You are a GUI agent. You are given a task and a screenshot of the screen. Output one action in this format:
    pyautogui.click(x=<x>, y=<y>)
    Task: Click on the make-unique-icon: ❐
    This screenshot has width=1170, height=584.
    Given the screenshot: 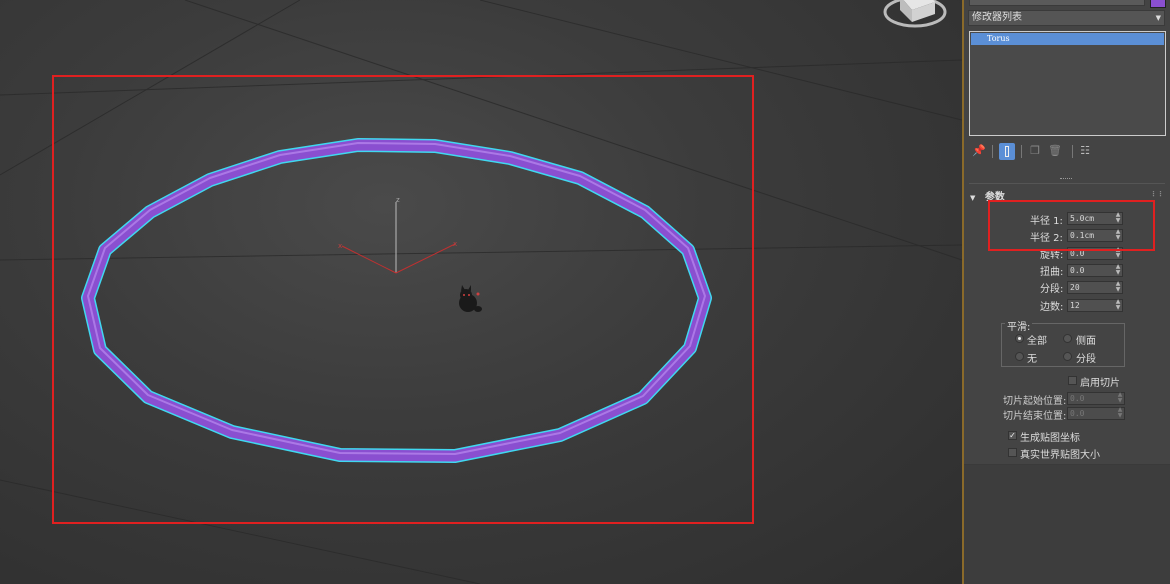 What is the action you would take?
    pyautogui.click(x=1035, y=151)
    